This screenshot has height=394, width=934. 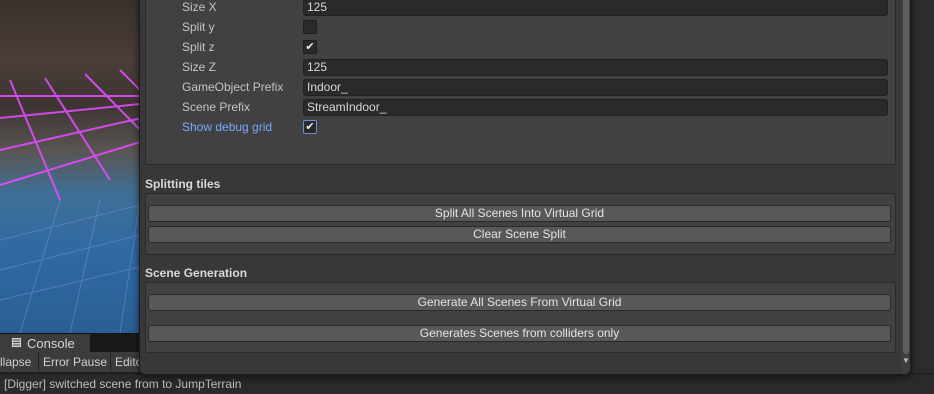 What do you see at coordinates (196, 273) in the screenshot?
I see `scene-generation-title: Scene Generation` at bounding box center [196, 273].